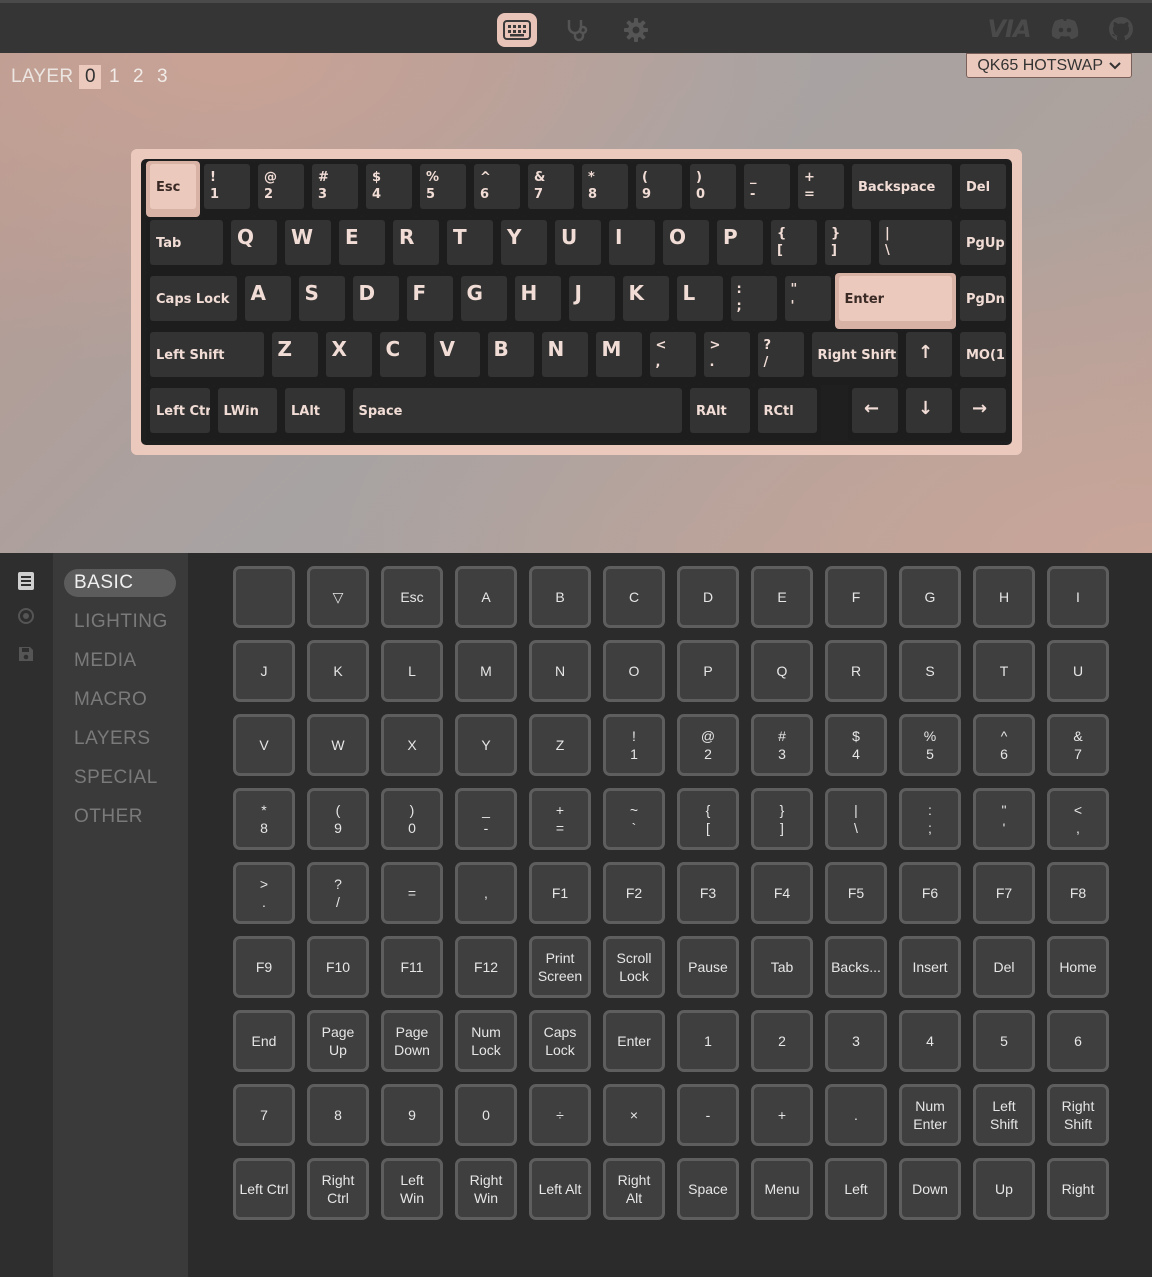 The height and width of the screenshot is (1277, 1152). I want to click on layer-1-button: 1, so click(114, 77).